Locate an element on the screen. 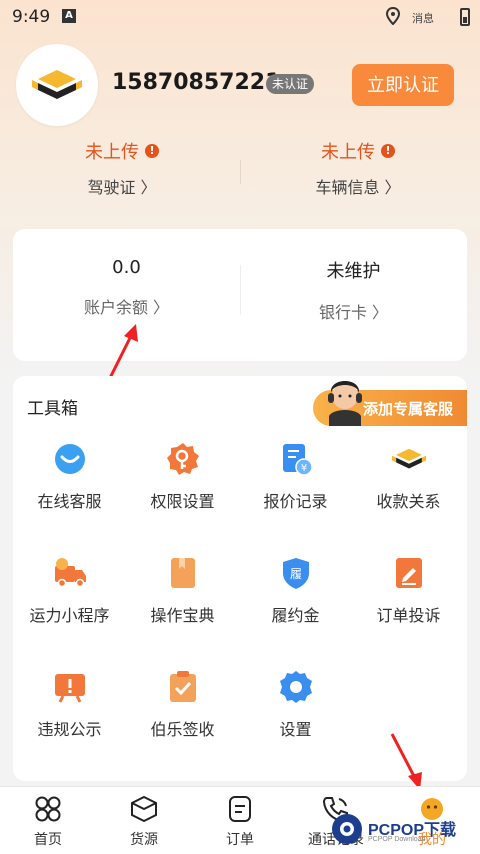  tool-performance-deposit: 履 履约金 is located at coordinates (295, 601).